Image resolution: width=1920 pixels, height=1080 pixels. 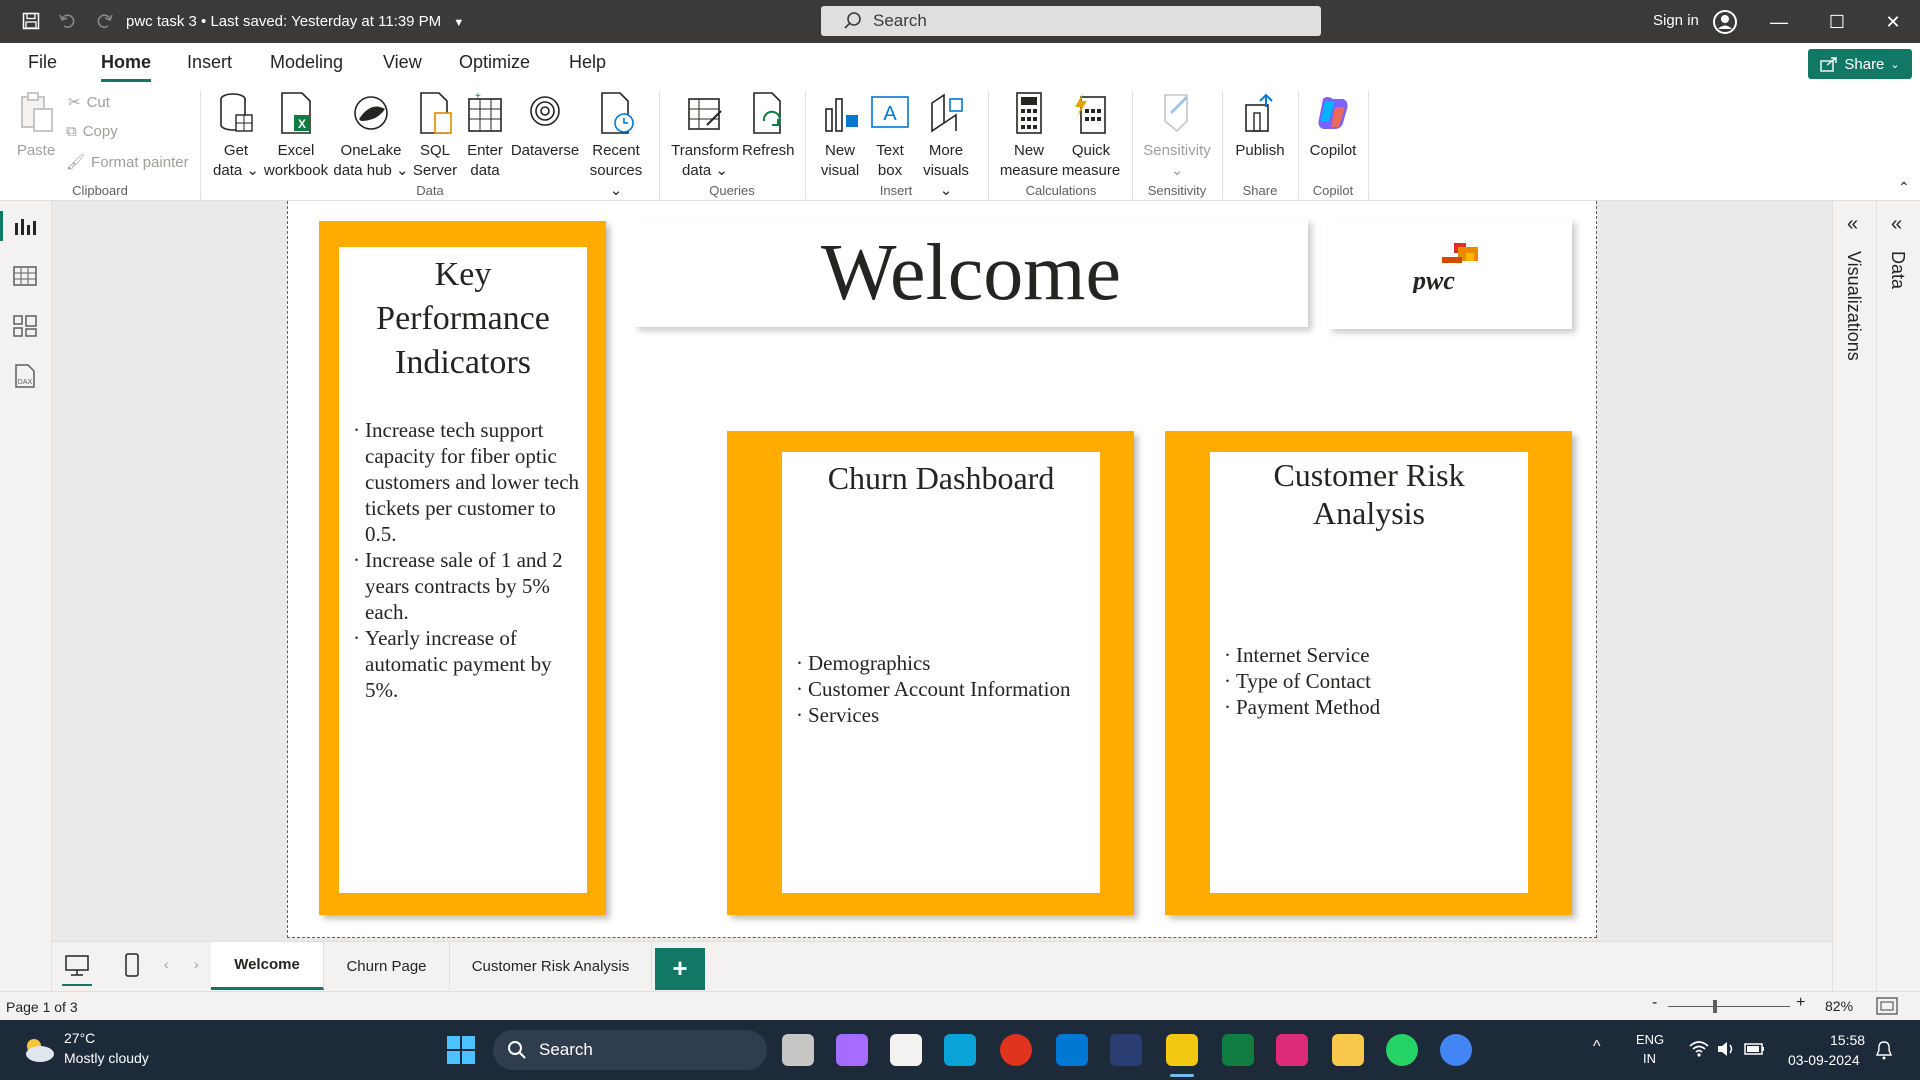 What do you see at coordinates (852, 1050) in the screenshot?
I see `copilot-app-icon` at bounding box center [852, 1050].